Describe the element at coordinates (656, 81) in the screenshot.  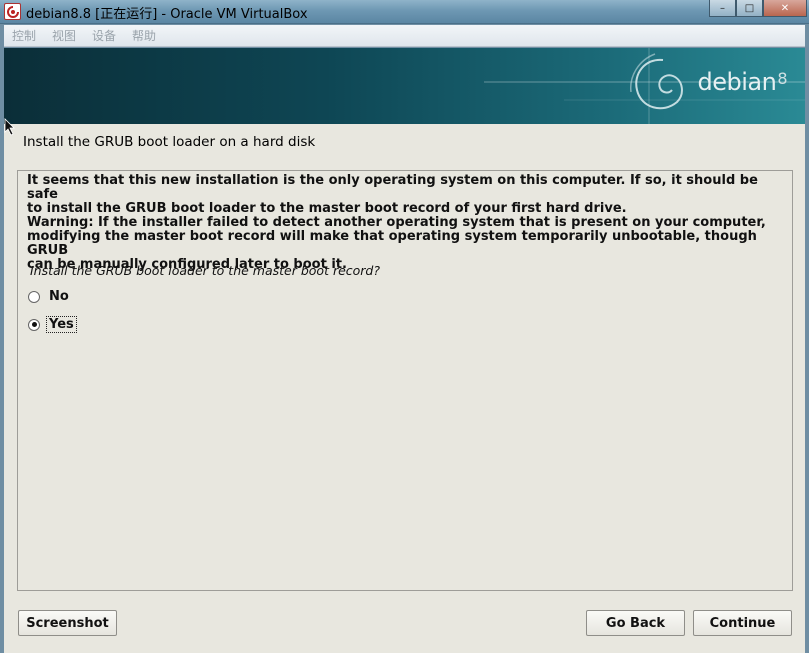
I see `debian-swirl-icon` at that location.